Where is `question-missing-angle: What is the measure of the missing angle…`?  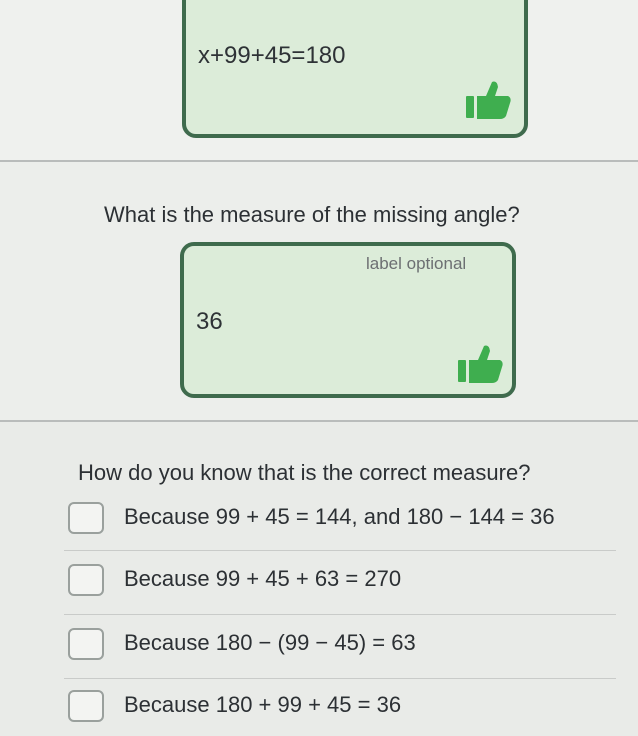 question-missing-angle: What is the measure of the missing angle… is located at coordinates (312, 214).